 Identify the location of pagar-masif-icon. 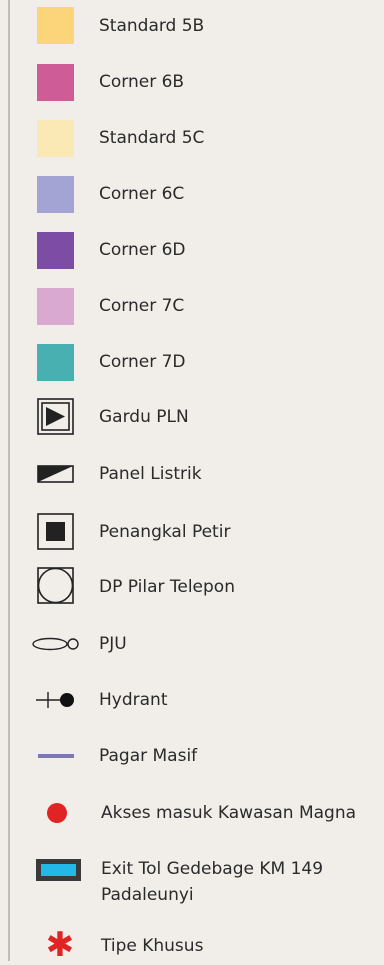
(56, 756).